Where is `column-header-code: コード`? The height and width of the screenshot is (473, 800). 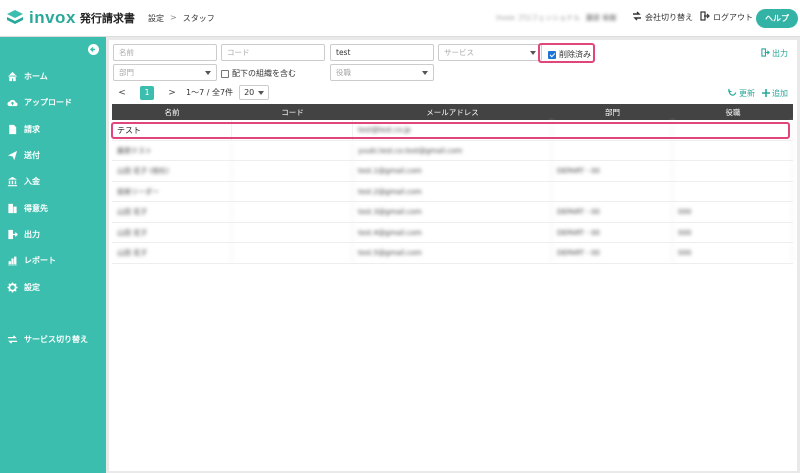
column-header-code: コード is located at coordinates (292, 112).